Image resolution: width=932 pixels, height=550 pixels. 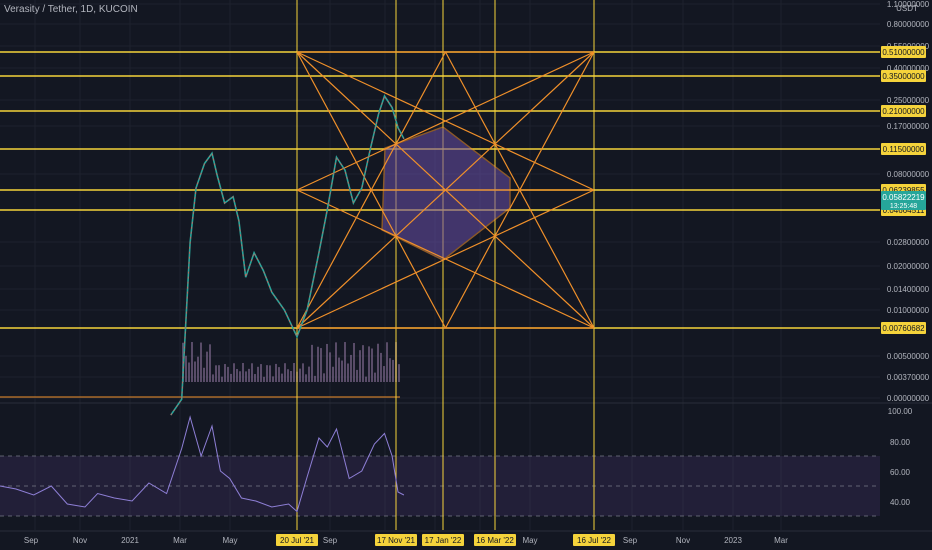 I want to click on price-tick-8: 0.02000000, so click(x=908, y=266).